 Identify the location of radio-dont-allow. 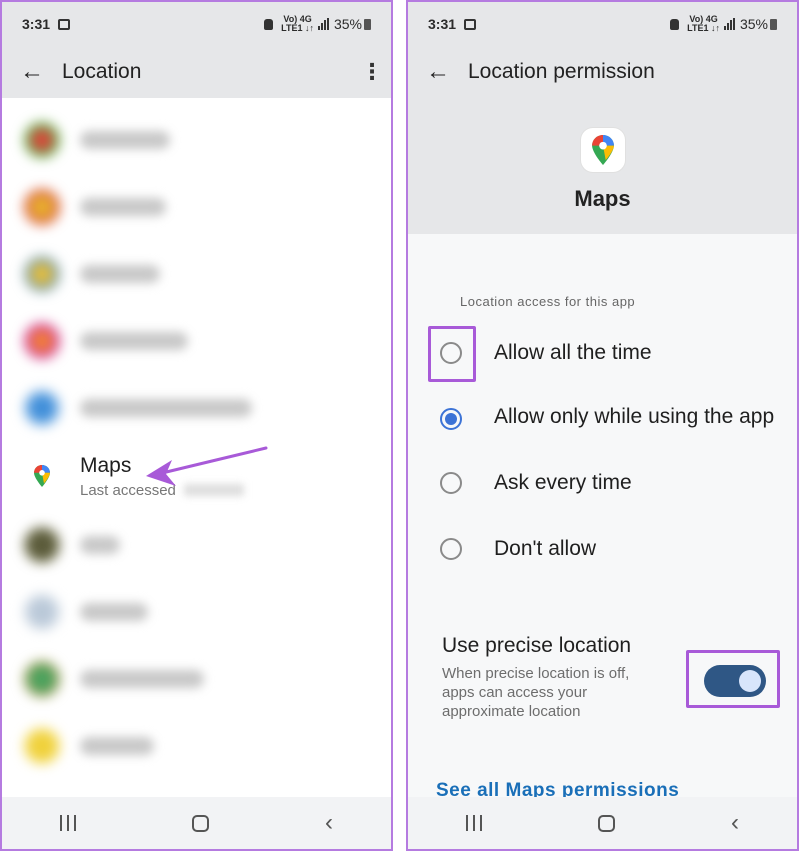
(451, 549).